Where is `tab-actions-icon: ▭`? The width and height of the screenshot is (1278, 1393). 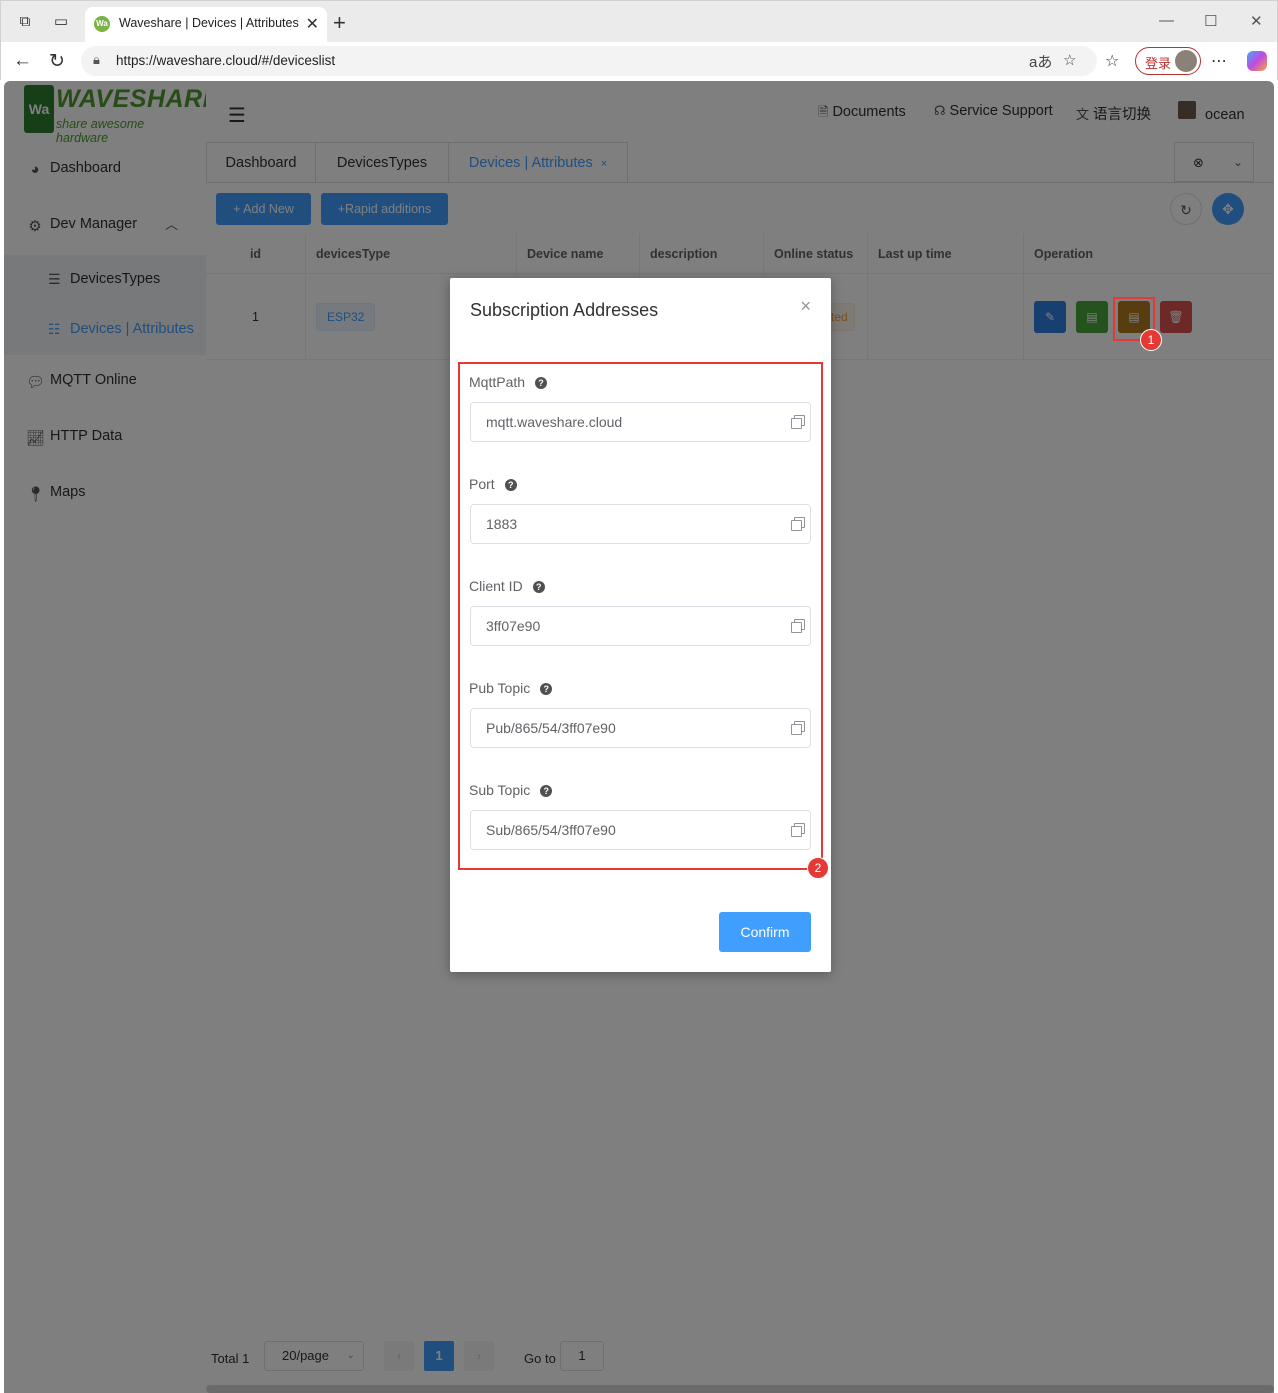
tab-actions-icon: ▭ is located at coordinates (61, 22).